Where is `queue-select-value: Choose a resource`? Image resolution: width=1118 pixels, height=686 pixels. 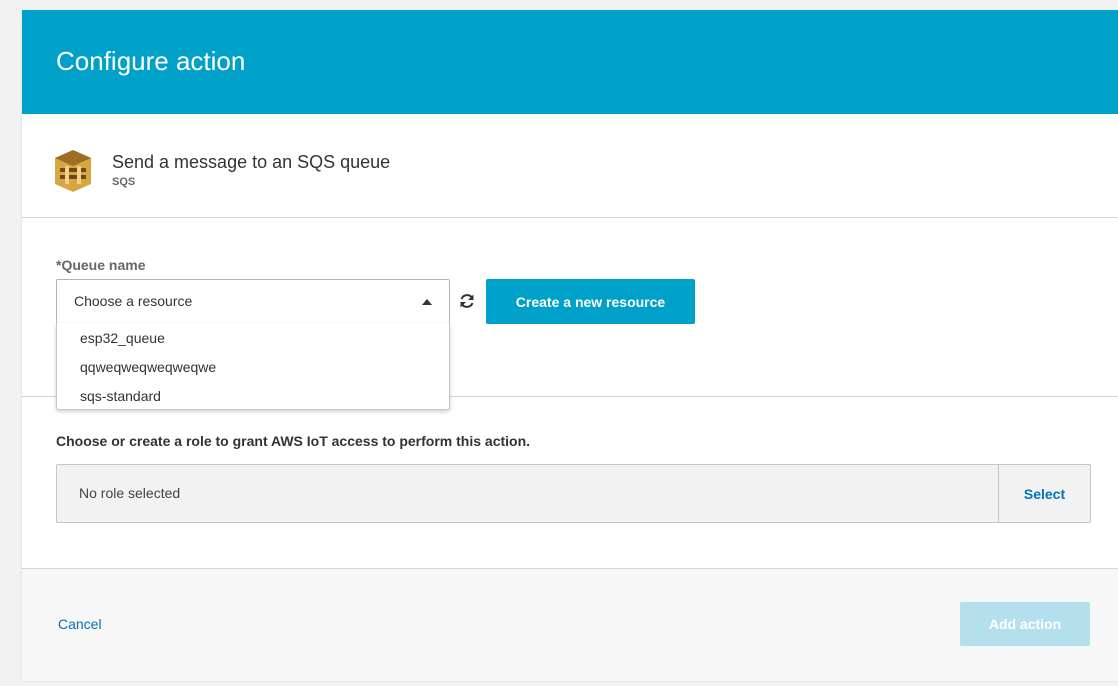 queue-select-value: Choose a resource is located at coordinates (133, 301).